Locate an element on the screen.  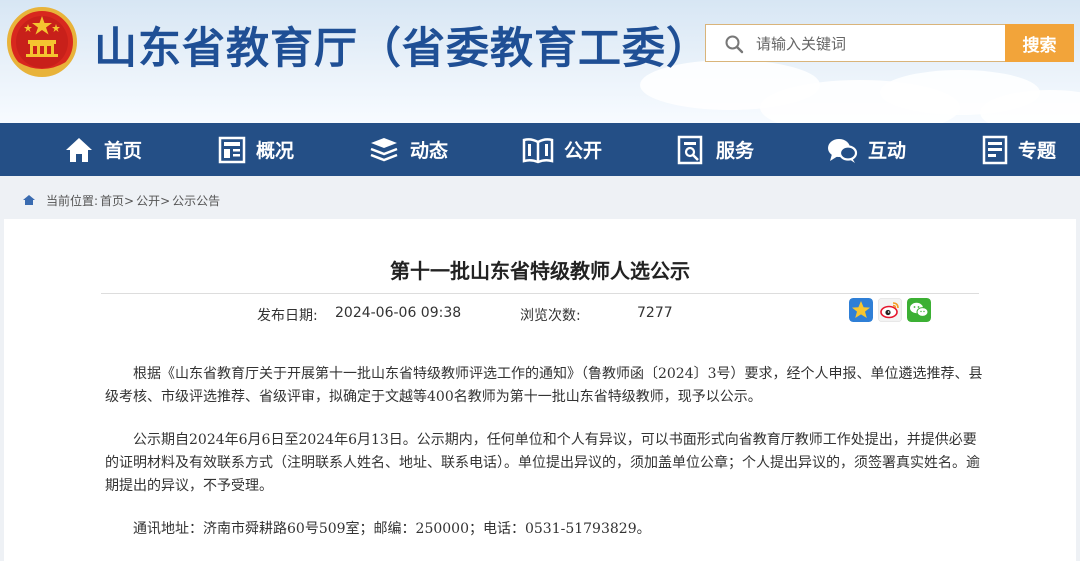
weibo-icon is located at coordinates (890, 310).